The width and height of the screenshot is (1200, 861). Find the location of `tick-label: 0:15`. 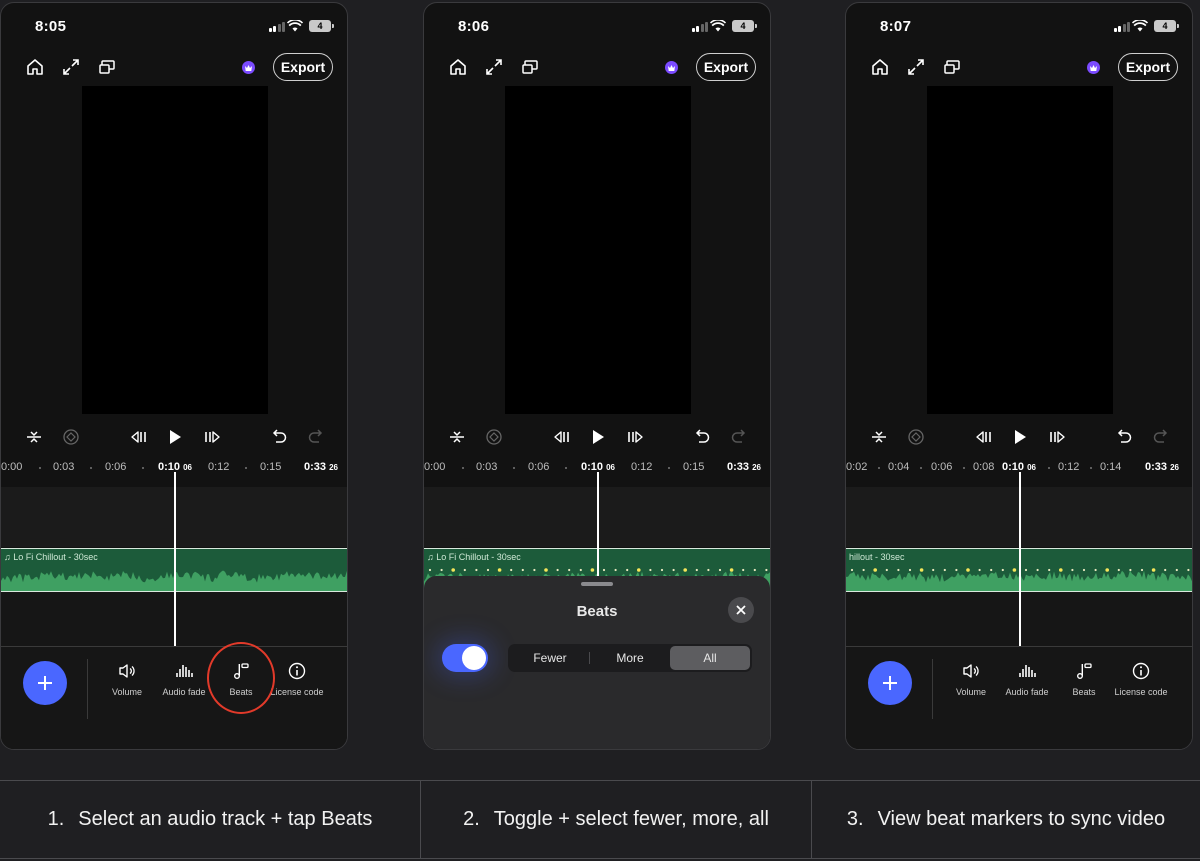

tick-label: 0:15 is located at coordinates (271, 467).